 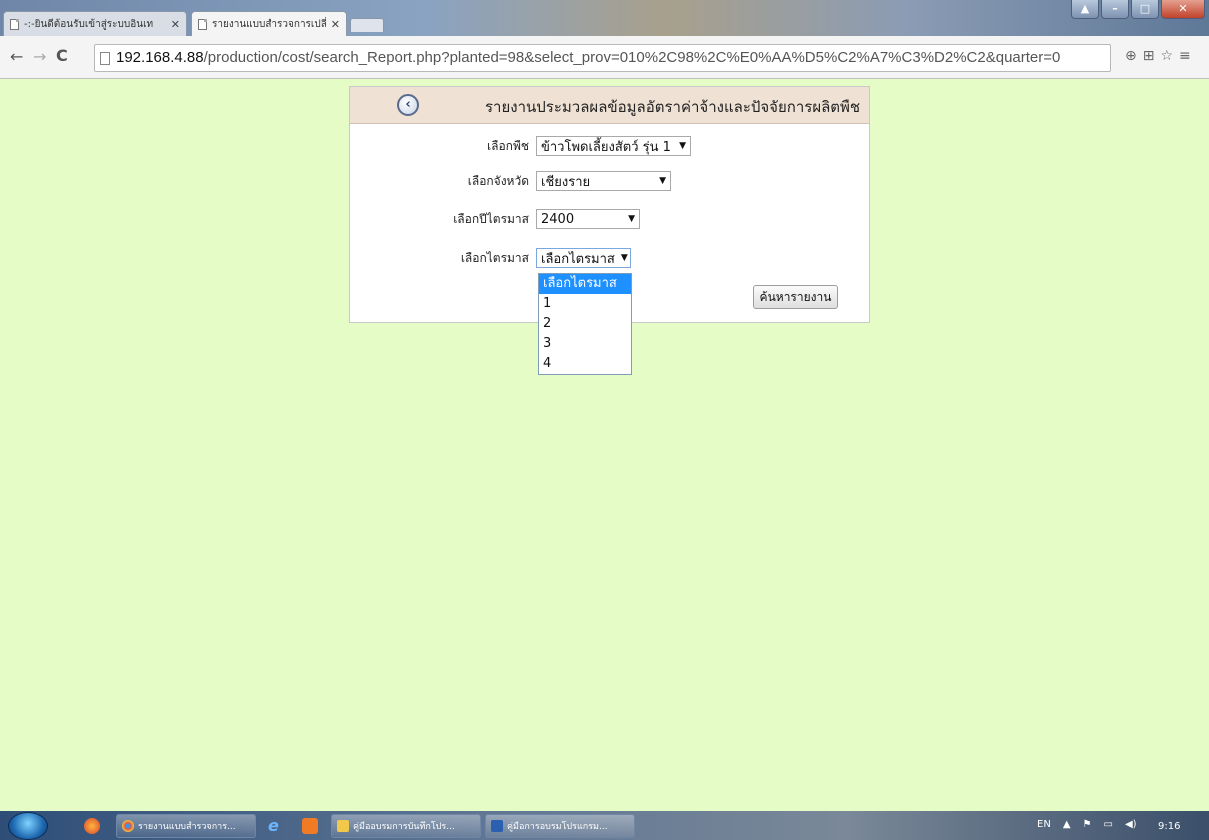 I want to click on tab-welcome: -:-ยินดีต้อนรับเข้าสู่ระบบอินเท ✕, so click(x=95, y=23).